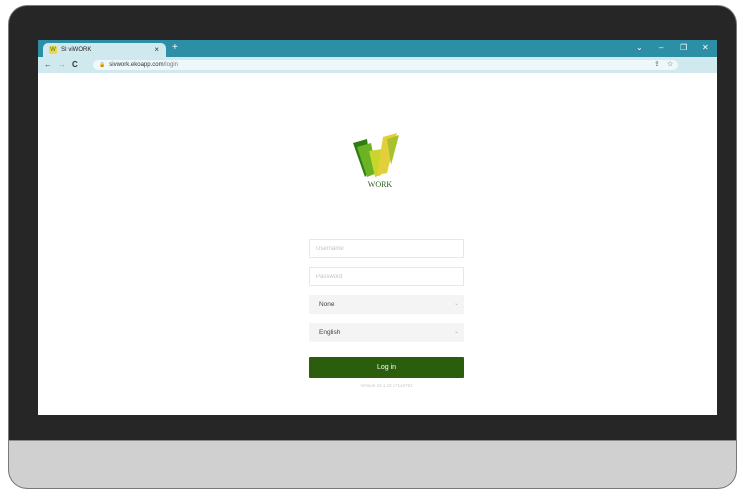 Image resolution: width=743 pixels, height=496 pixels. I want to click on star-icon: ☆, so click(670, 65).